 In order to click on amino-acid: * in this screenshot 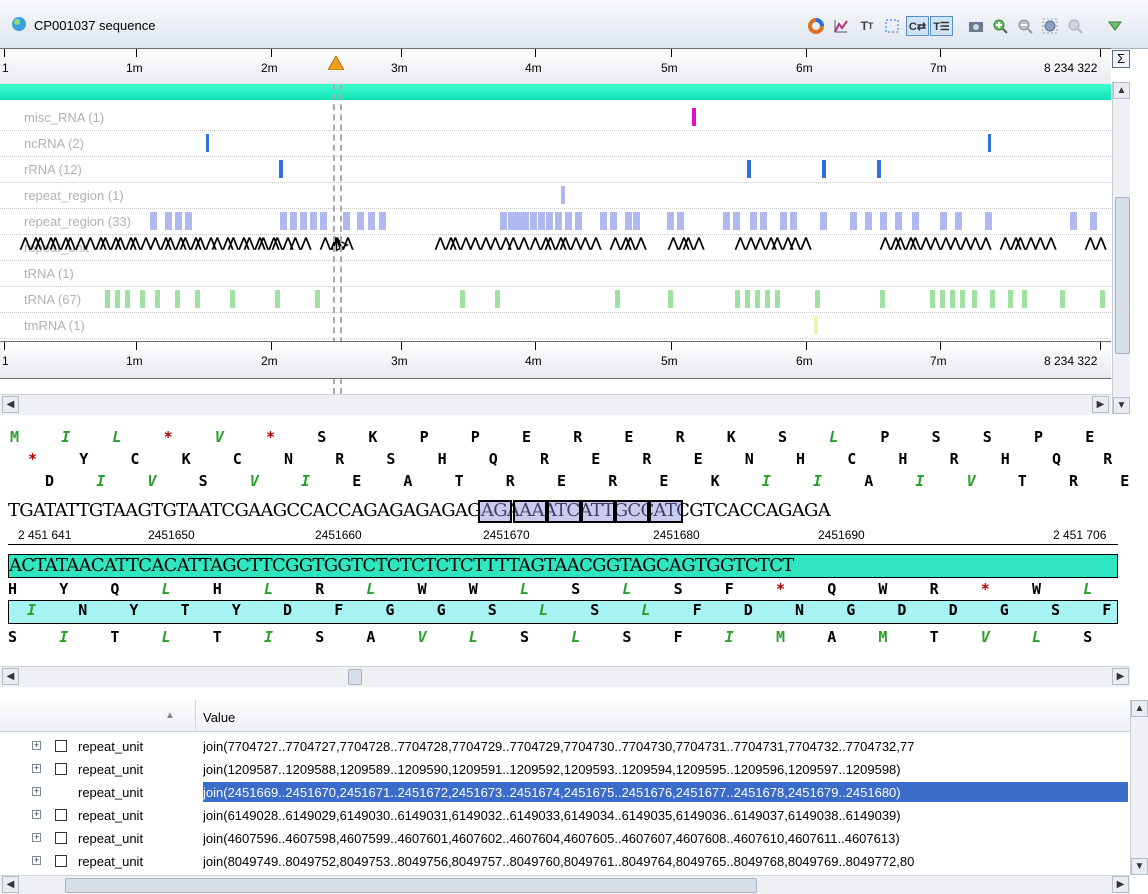, I will do `click(985, 589)`.